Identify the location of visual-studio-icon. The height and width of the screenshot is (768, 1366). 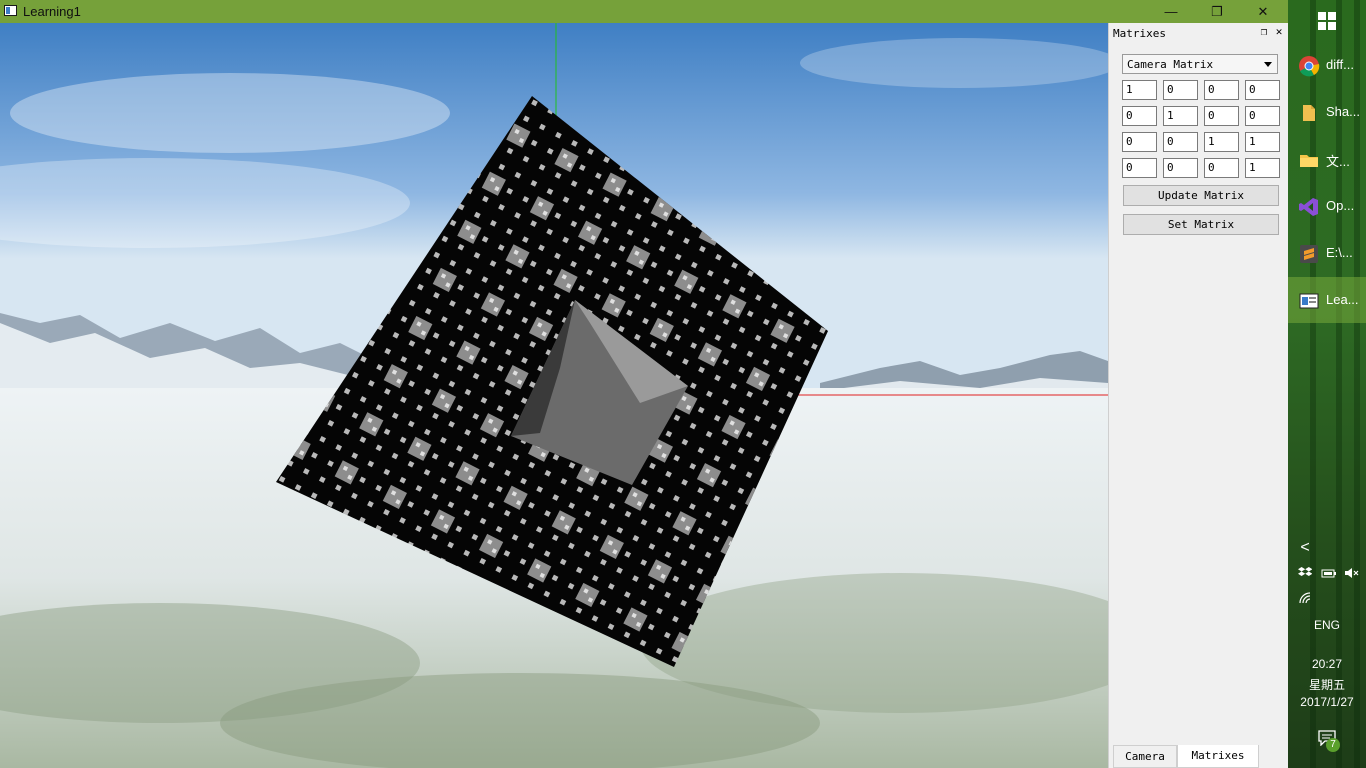
(1308, 207).